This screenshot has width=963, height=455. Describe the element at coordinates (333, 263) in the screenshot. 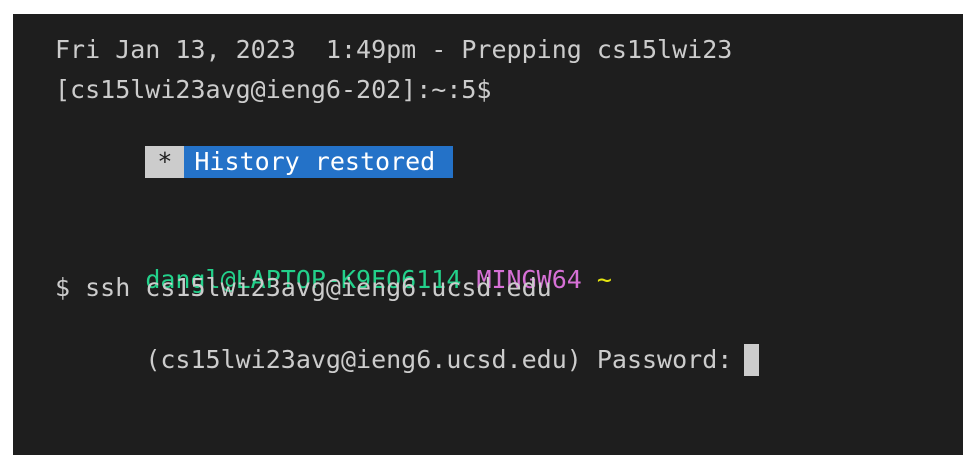

I see `local-prompt: dangl@LAPTOP-K9EO6114 MINGW64 ~` at that location.